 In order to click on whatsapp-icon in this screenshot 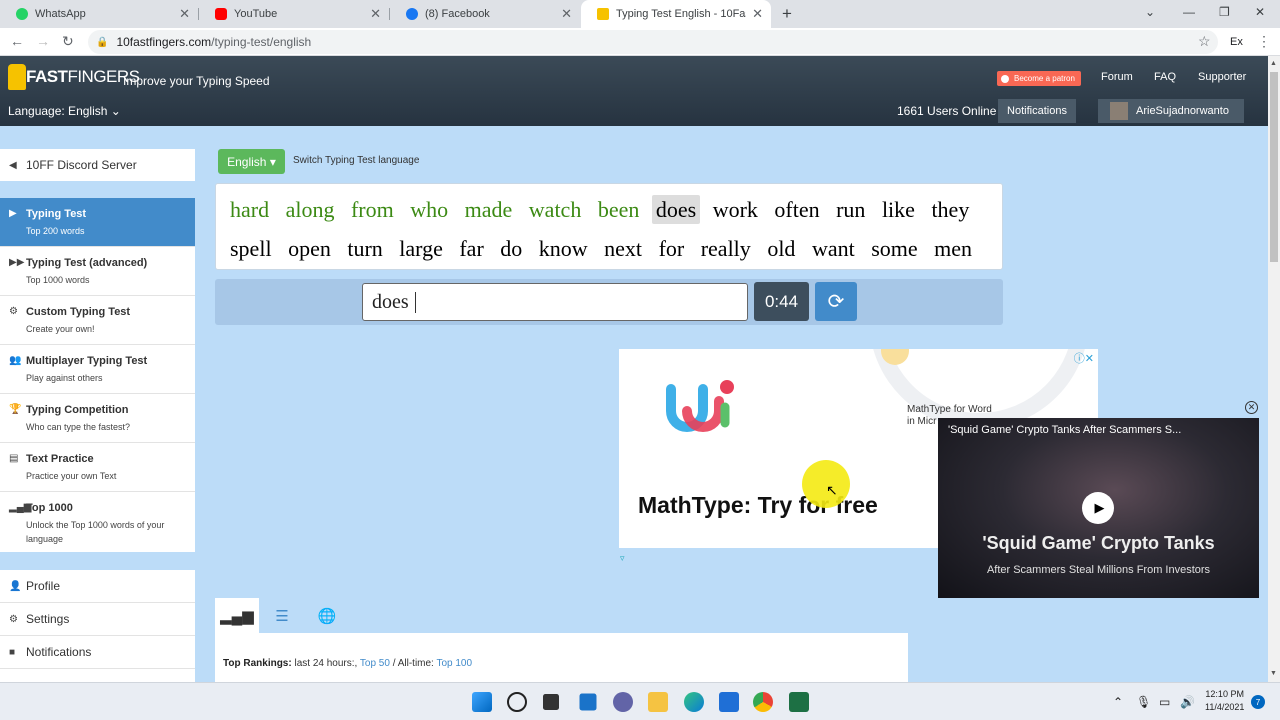, I will do `click(22, 14)`.